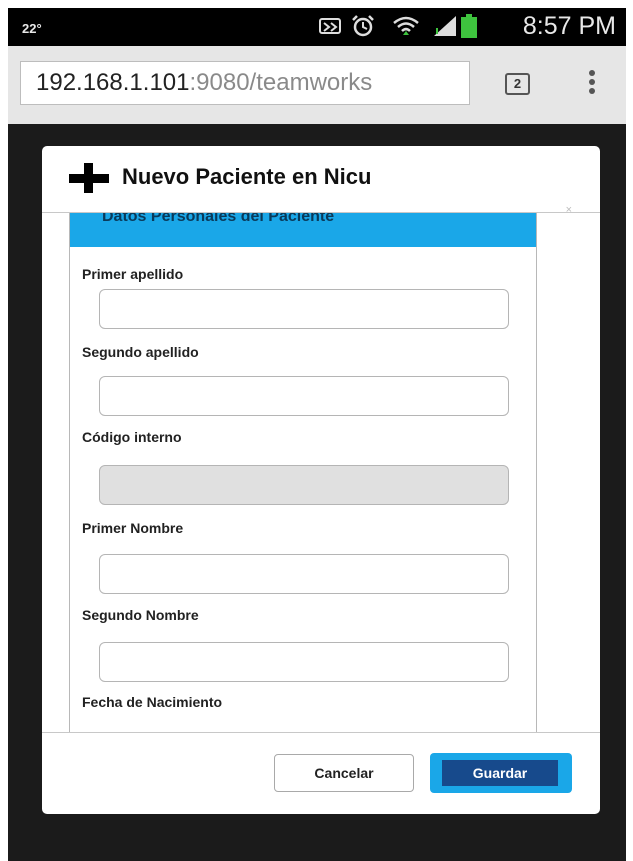  Describe the element at coordinates (247, 176) in the screenshot. I see `dialog-title: Nuevo Paciente en Nicu` at that location.